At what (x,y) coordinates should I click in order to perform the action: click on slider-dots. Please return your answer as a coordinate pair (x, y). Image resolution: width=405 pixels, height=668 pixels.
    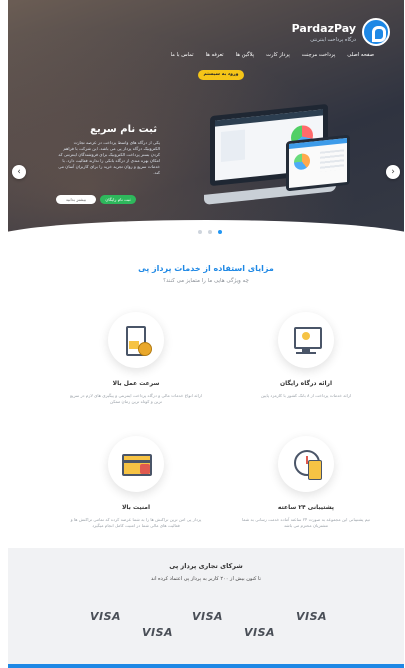
    Looking at the image, I should click on (210, 232).